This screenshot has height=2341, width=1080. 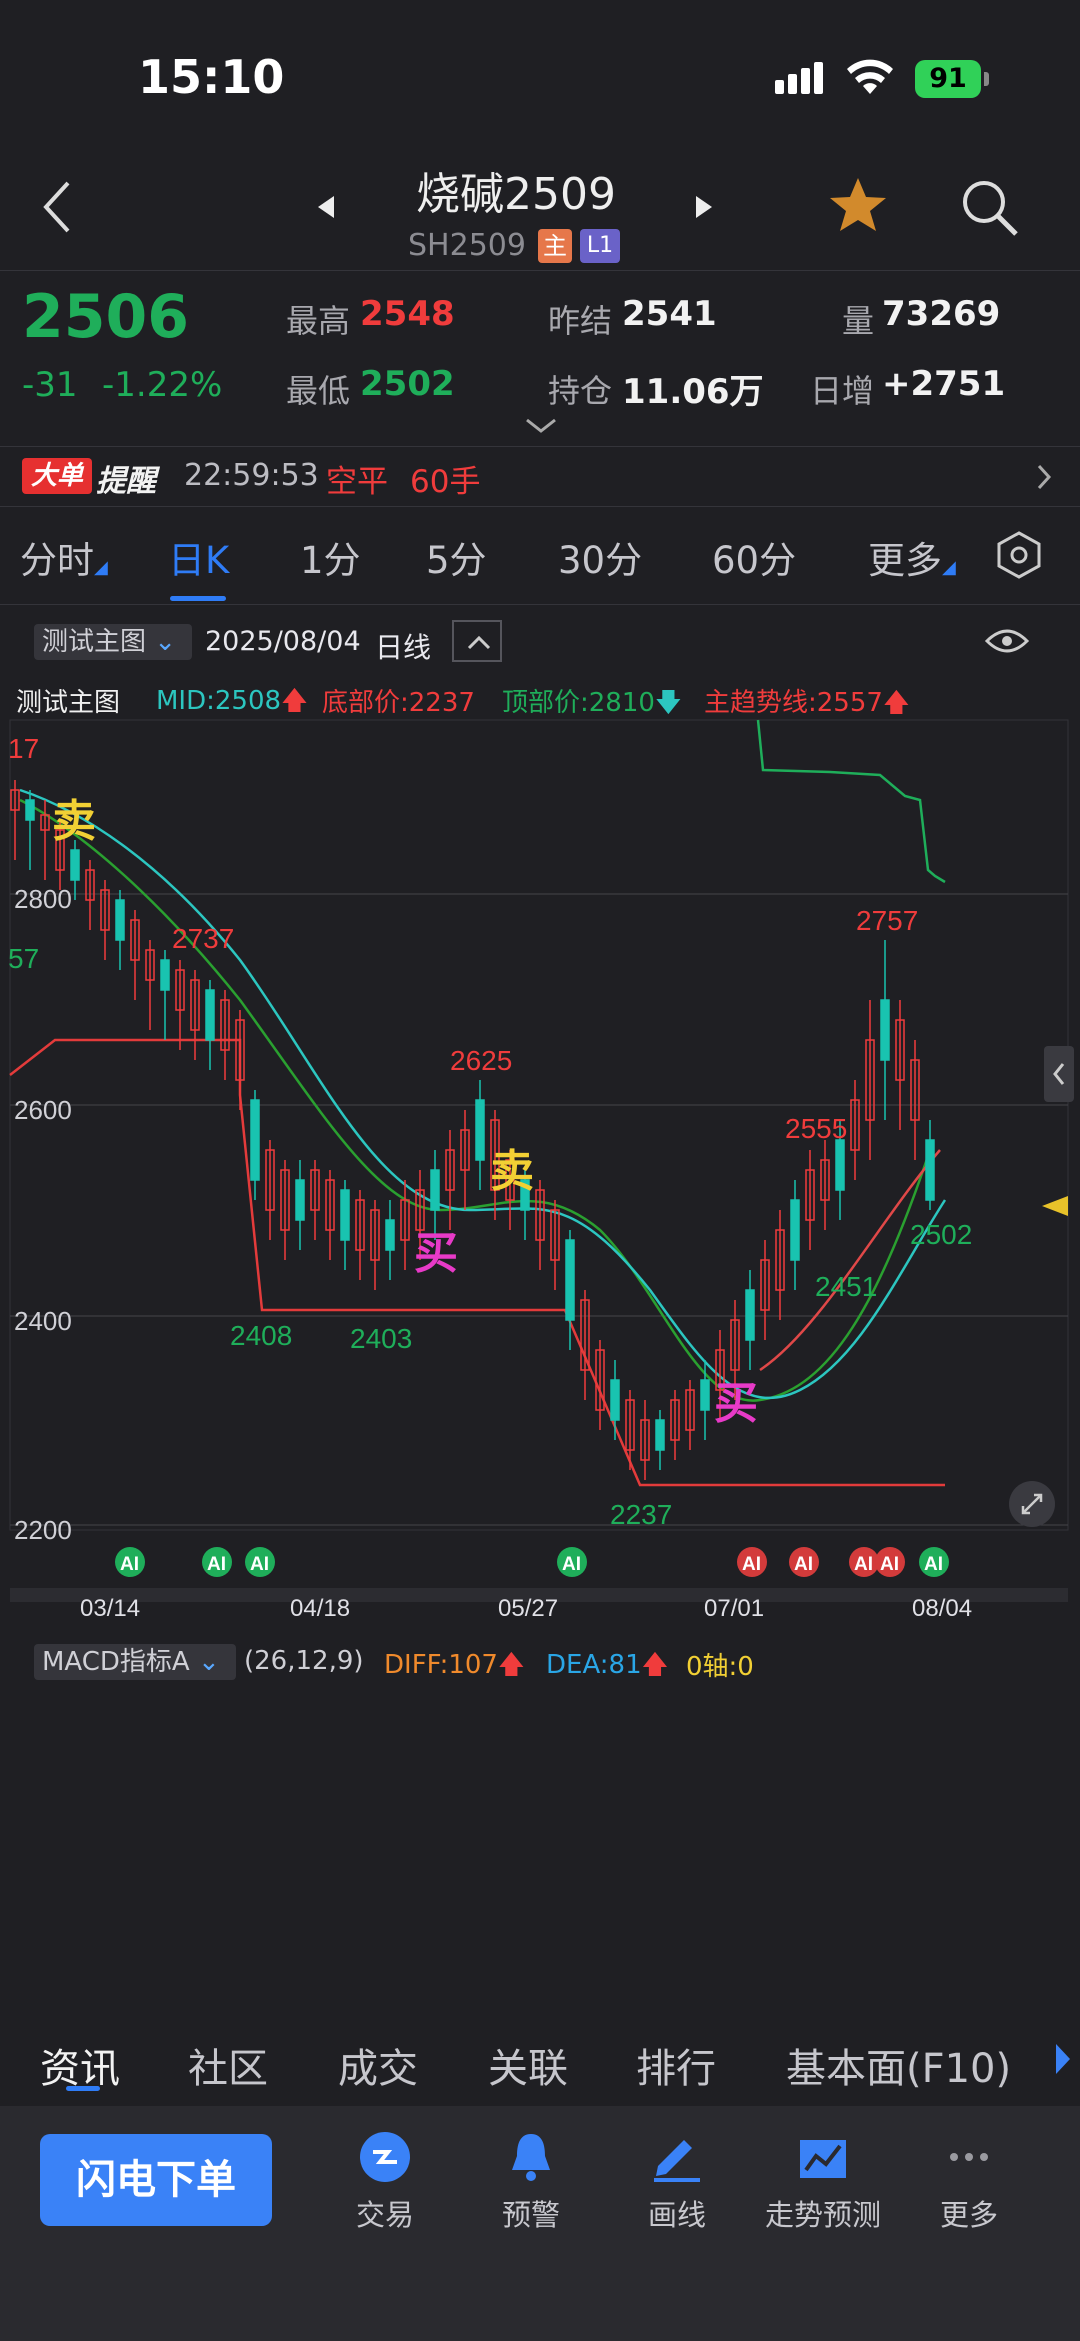 What do you see at coordinates (754, 557) in the screenshot?
I see `tab-60min: 60分` at bounding box center [754, 557].